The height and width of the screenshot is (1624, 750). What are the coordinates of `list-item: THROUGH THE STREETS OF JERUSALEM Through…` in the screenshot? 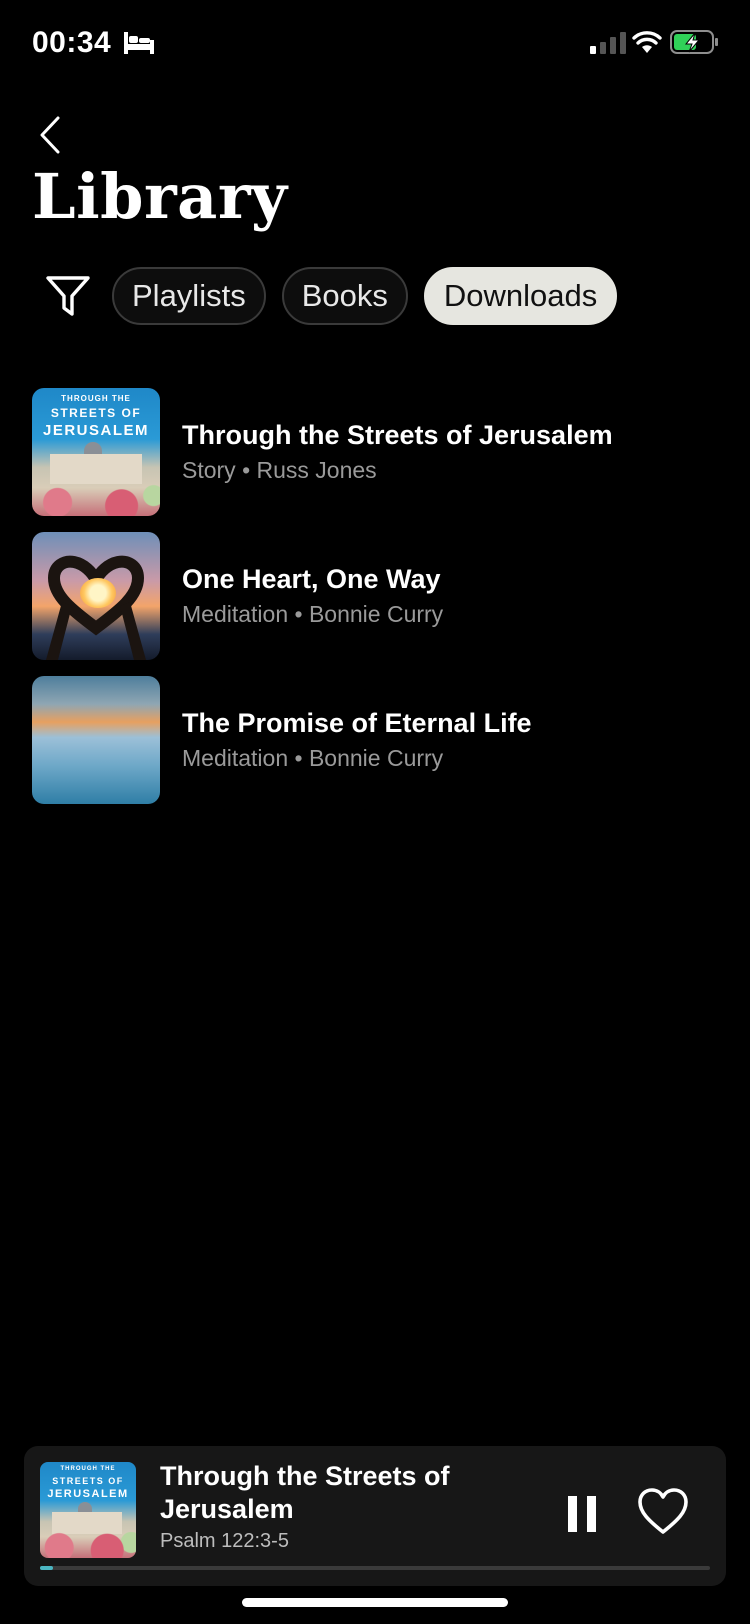 It's located at (377, 452).